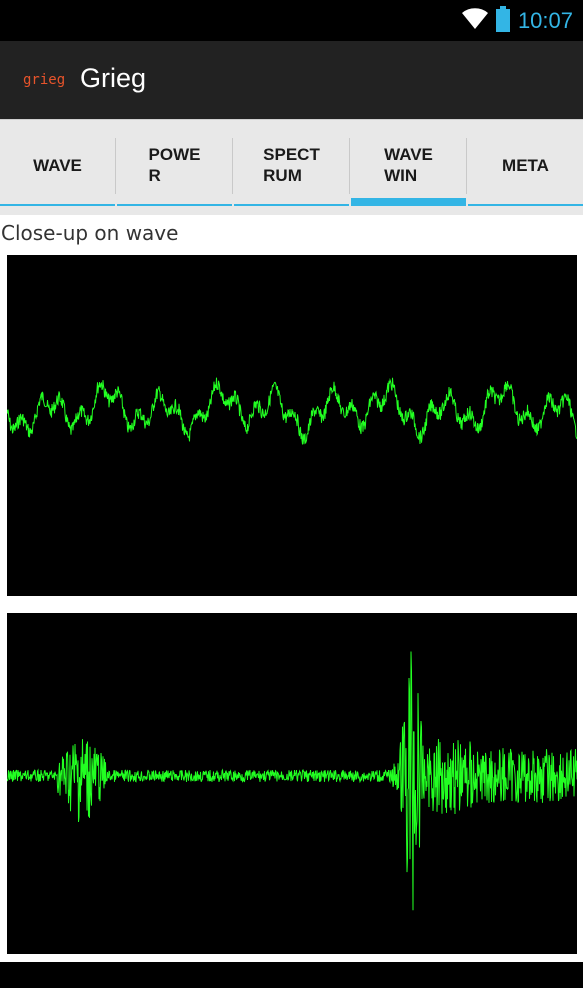 This screenshot has height=988, width=583. I want to click on action-bar: grieg Grieg, so click(291, 80).